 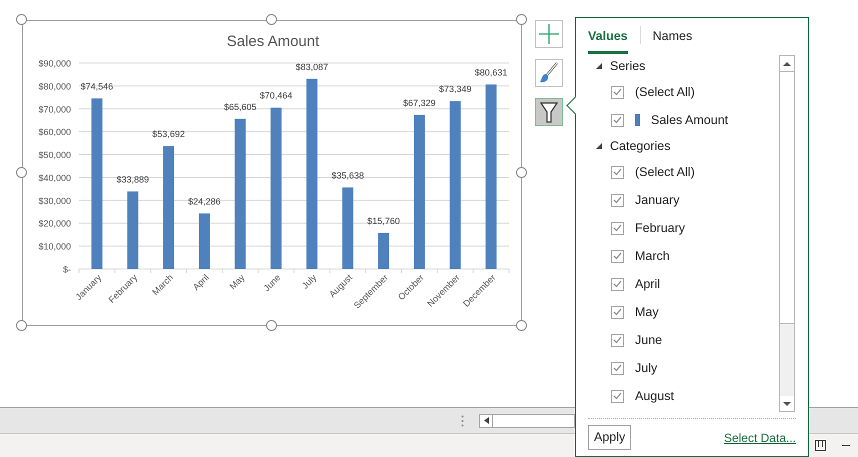 I want to click on data-label: $73,349, so click(x=455, y=89).